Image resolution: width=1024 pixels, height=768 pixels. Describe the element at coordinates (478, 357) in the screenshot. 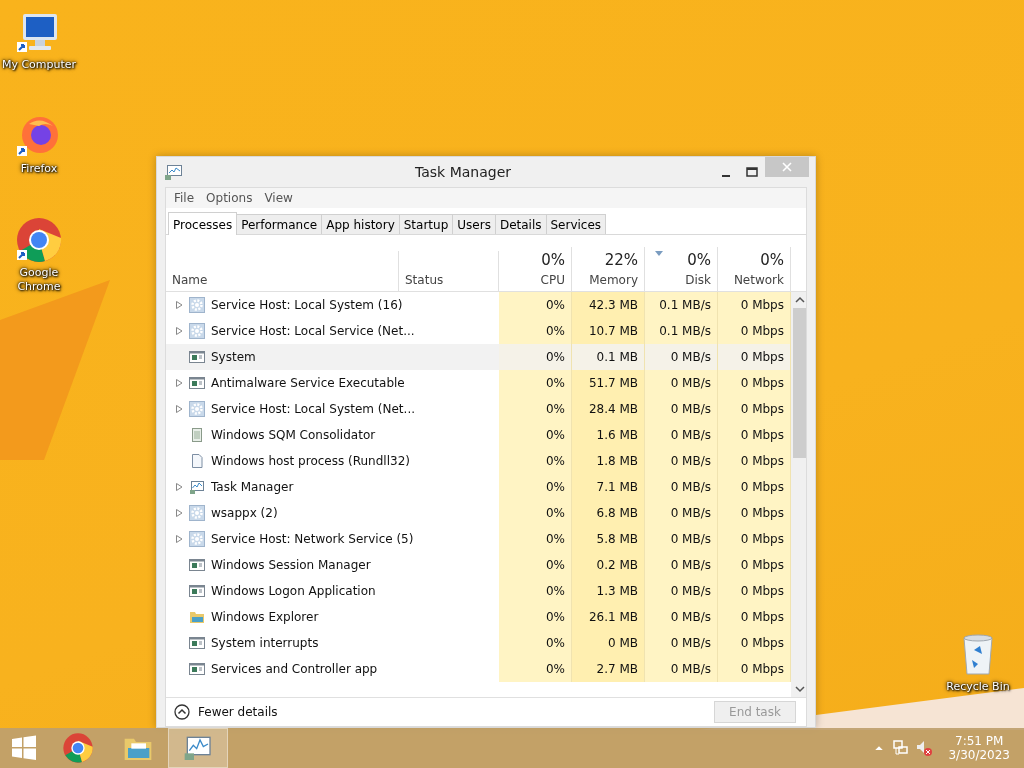

I see `process-row: System 0% 0.1 MB 0 MB/s 0 Mbps` at that location.